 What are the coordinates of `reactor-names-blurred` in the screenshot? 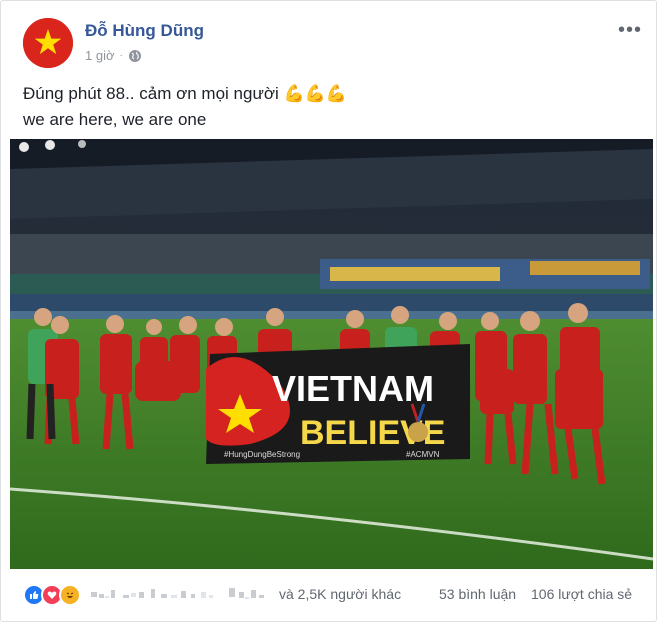 It's located at (178, 594).